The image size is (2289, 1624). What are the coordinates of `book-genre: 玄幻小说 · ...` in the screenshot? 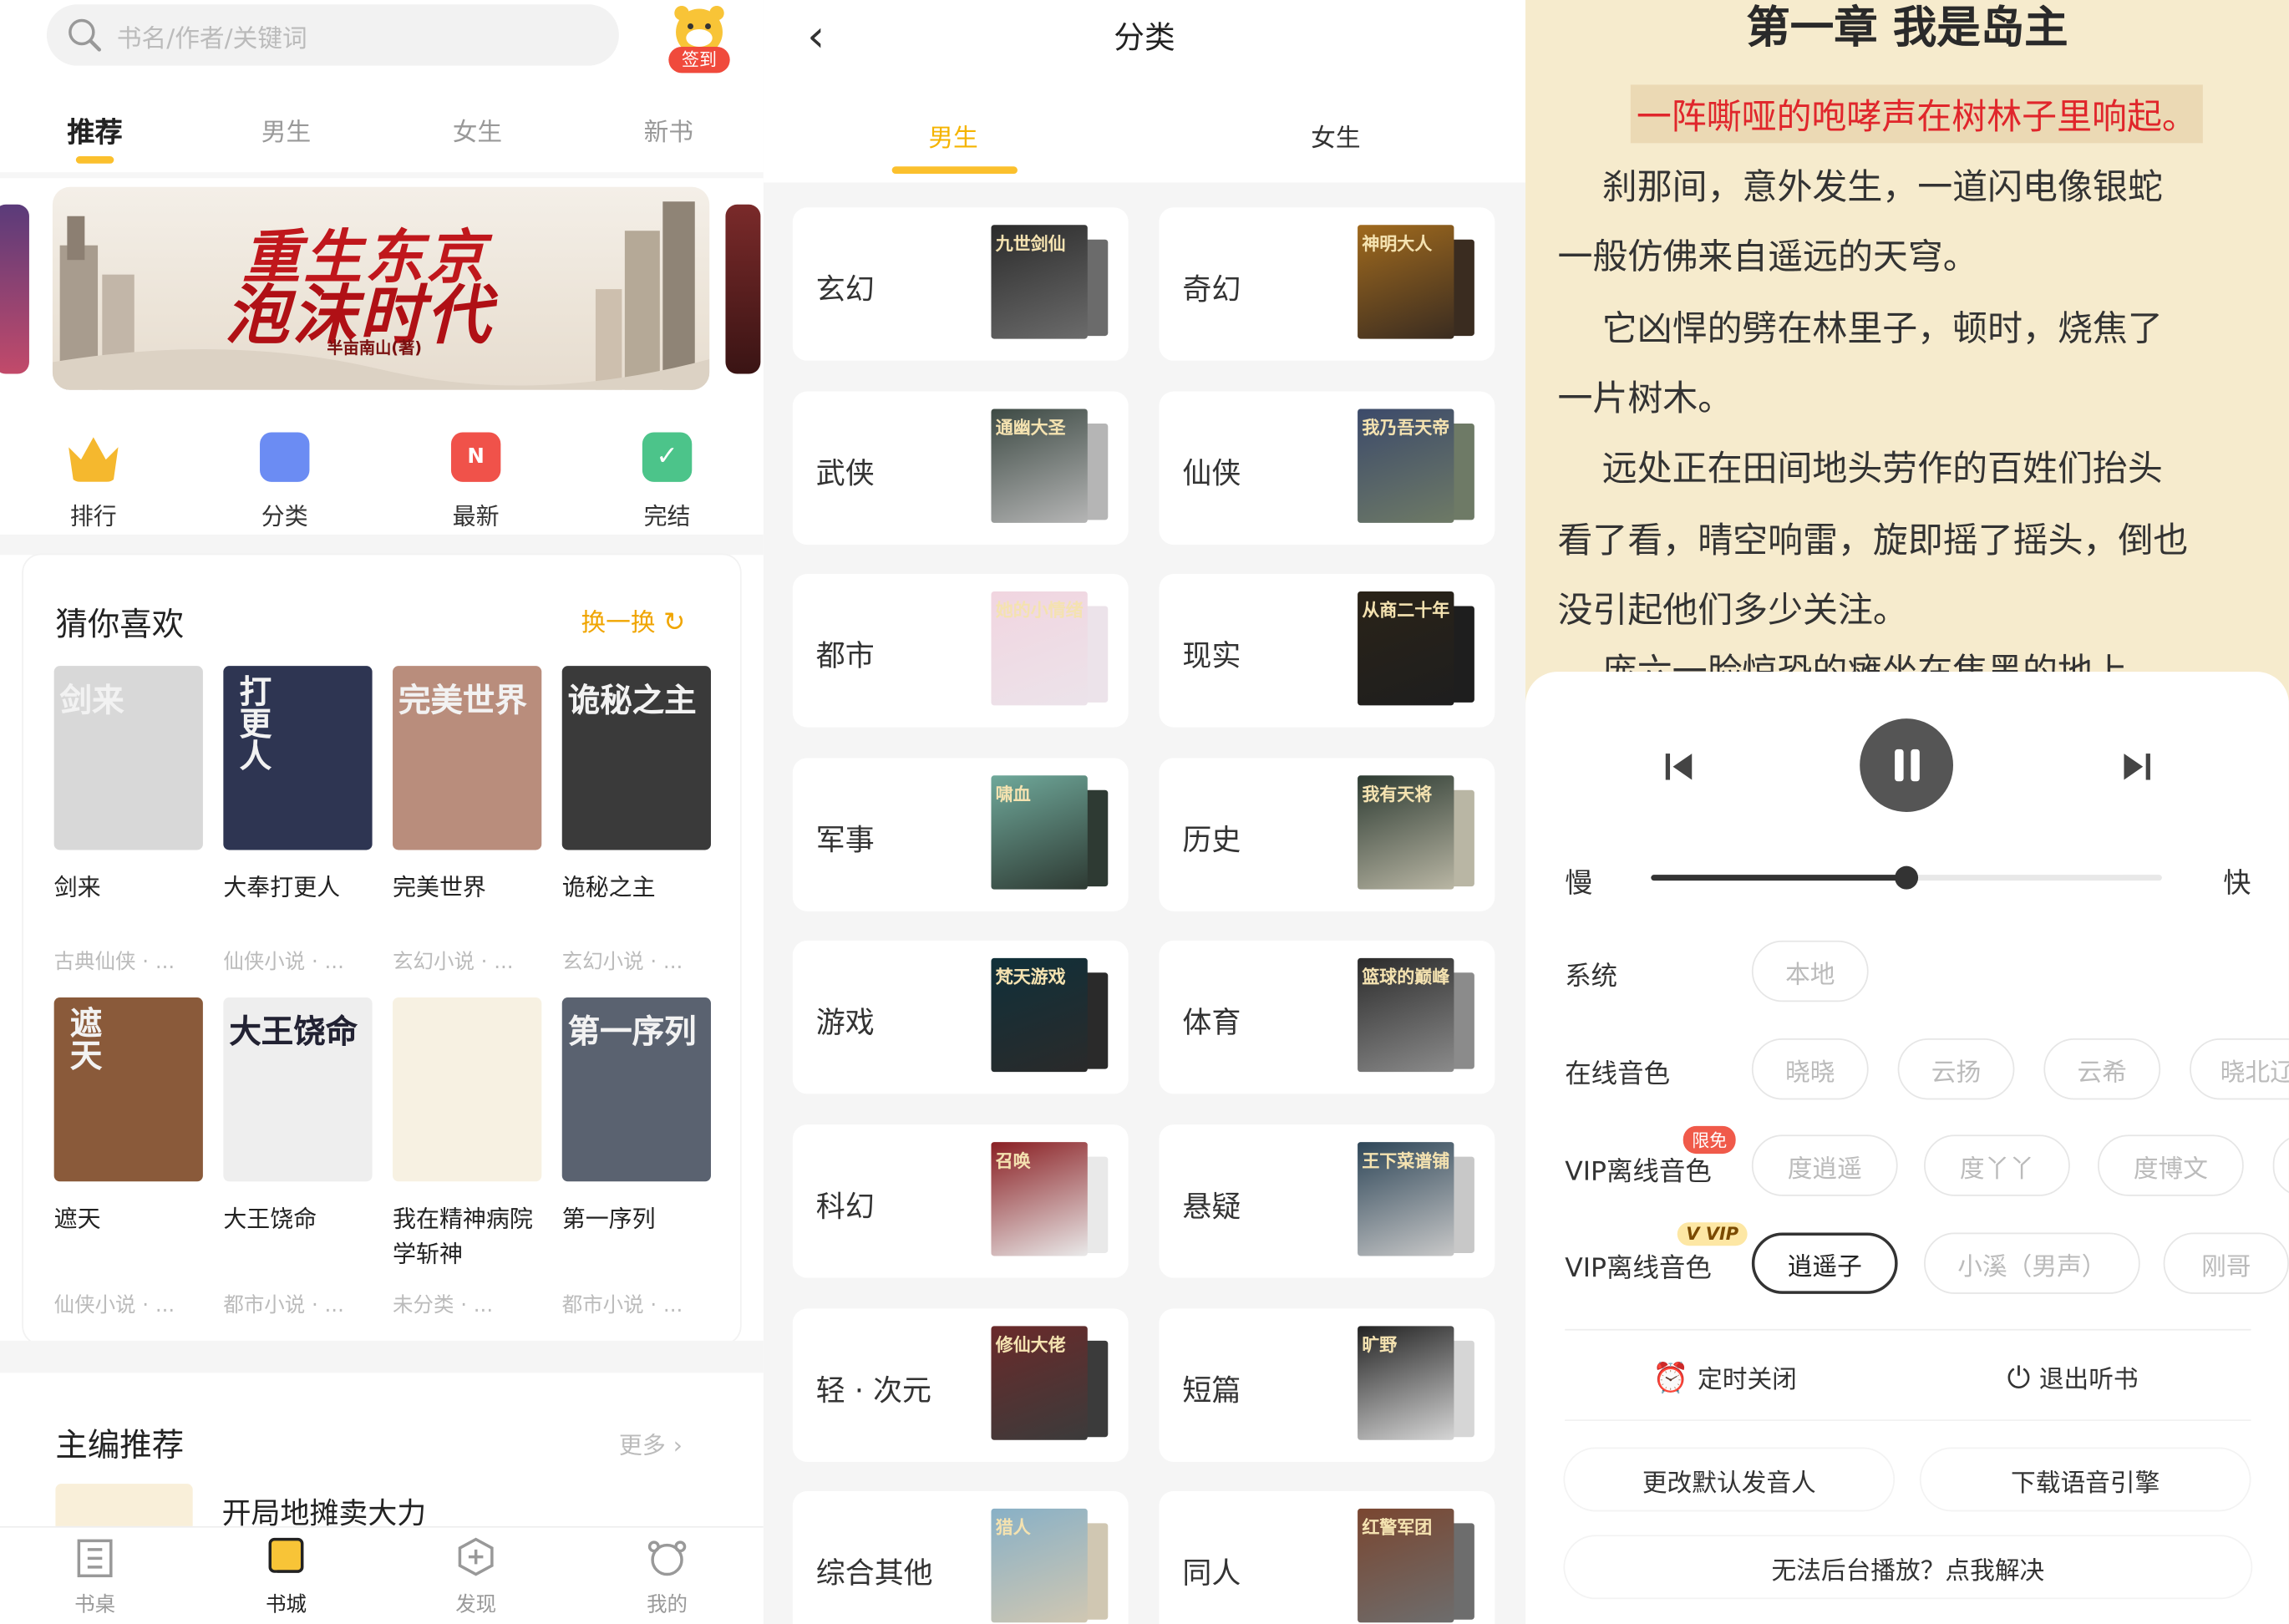 It's located at (454, 963).